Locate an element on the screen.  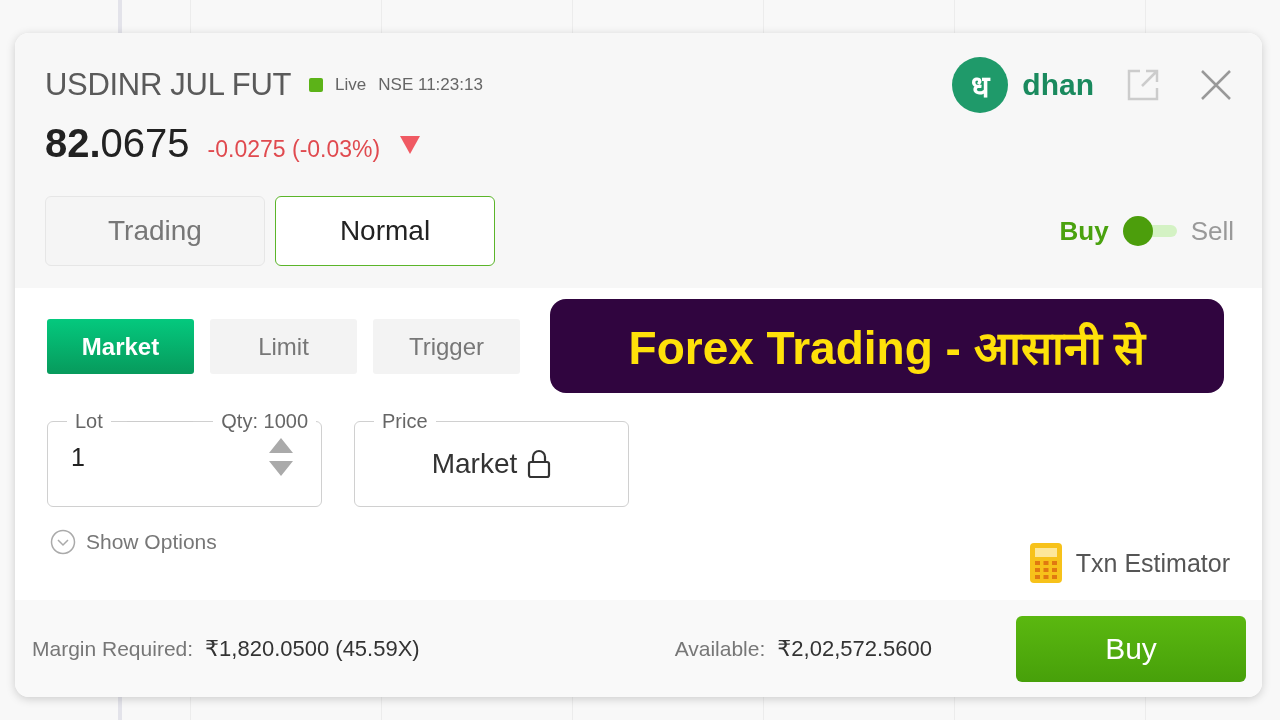
side-toggle is located at coordinates (1149, 231).